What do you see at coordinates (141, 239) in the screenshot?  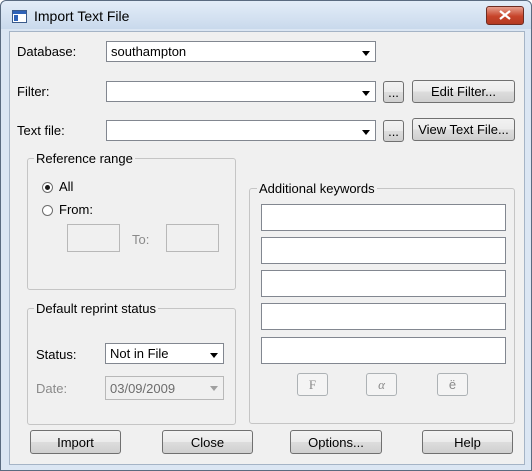 I see `range-to-label: To:` at bounding box center [141, 239].